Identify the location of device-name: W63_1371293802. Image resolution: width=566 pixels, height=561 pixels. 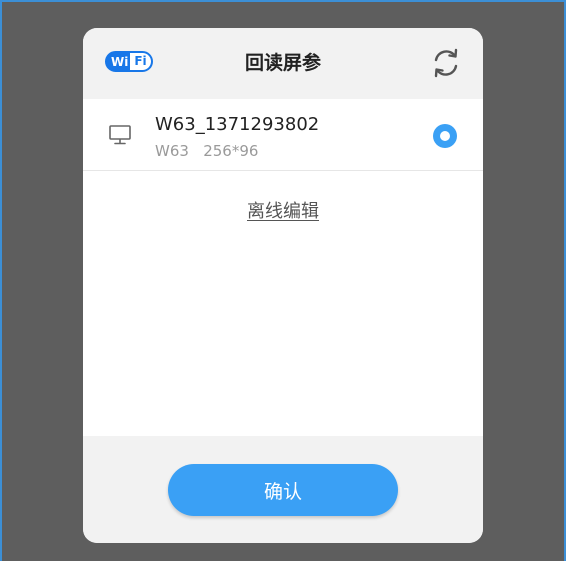
(237, 124).